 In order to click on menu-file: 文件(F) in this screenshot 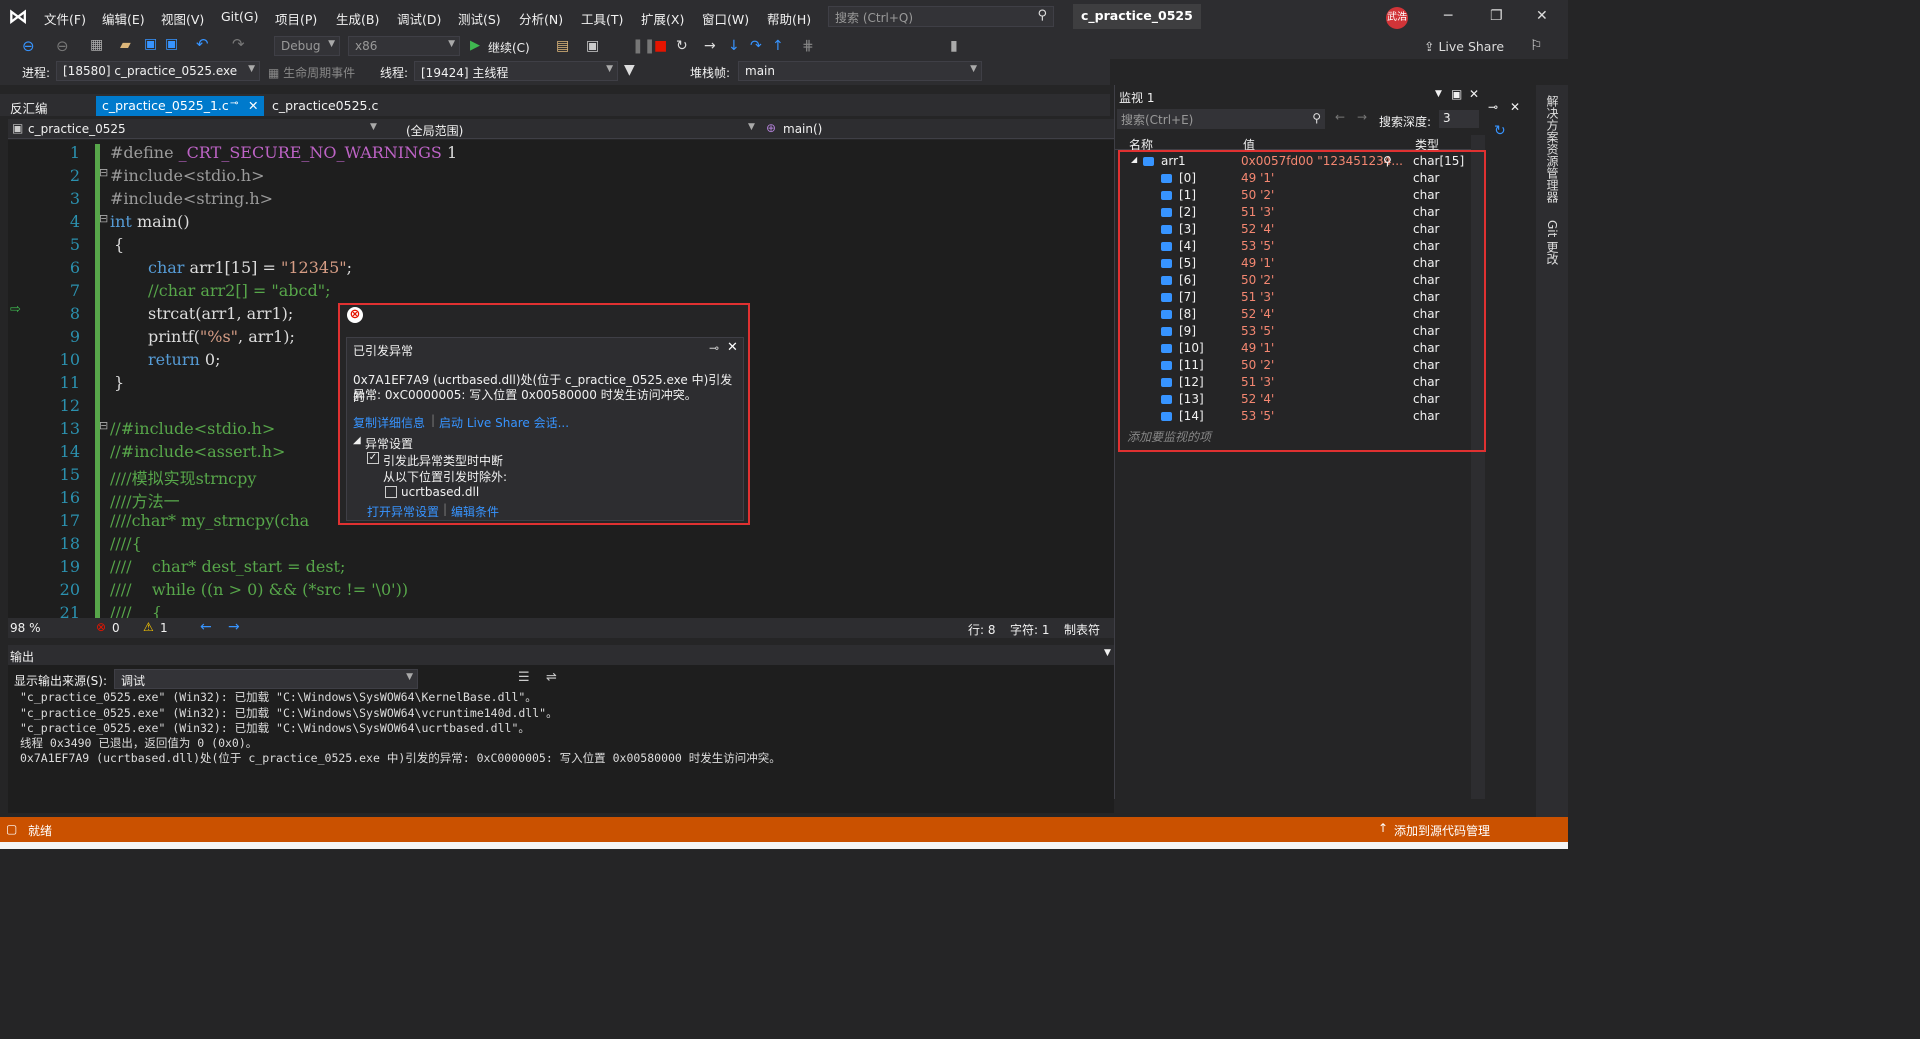, I will do `click(65, 18)`.